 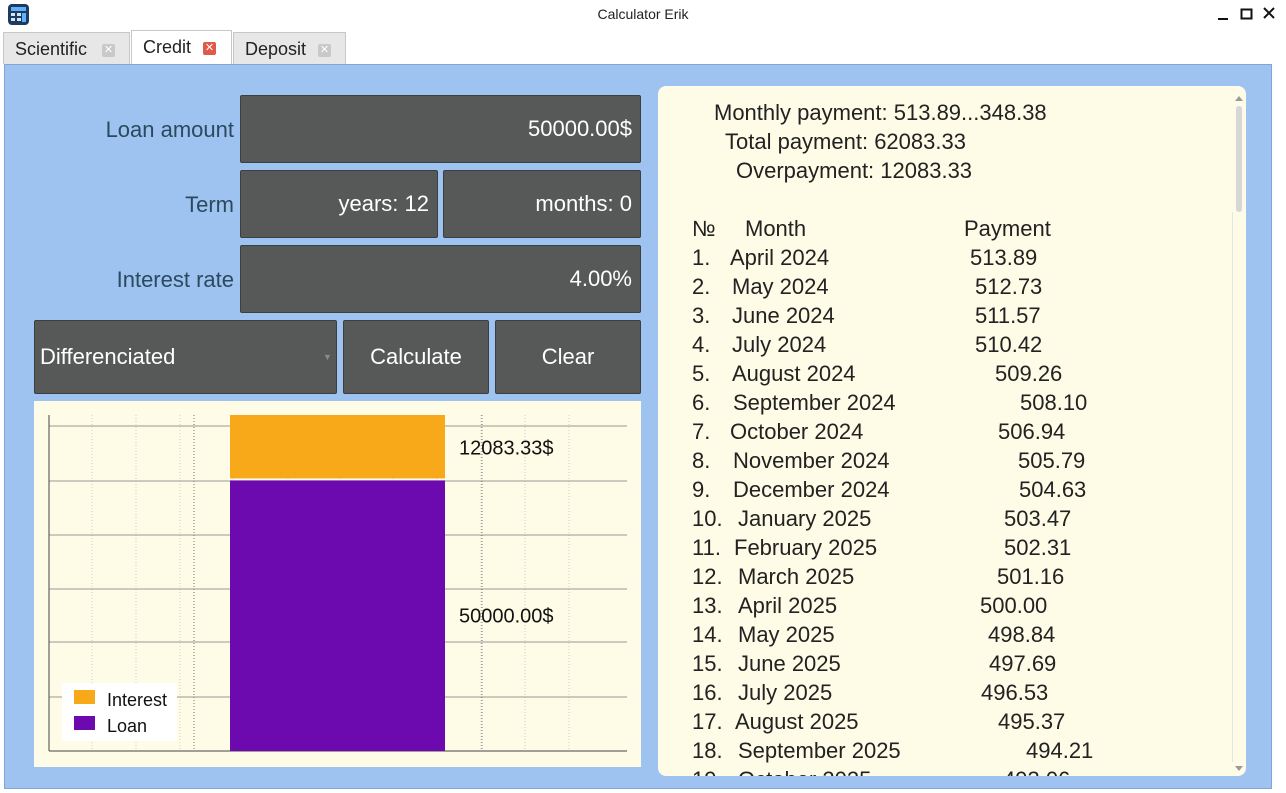 I want to click on loan-legend-swatch, so click(x=84, y=723).